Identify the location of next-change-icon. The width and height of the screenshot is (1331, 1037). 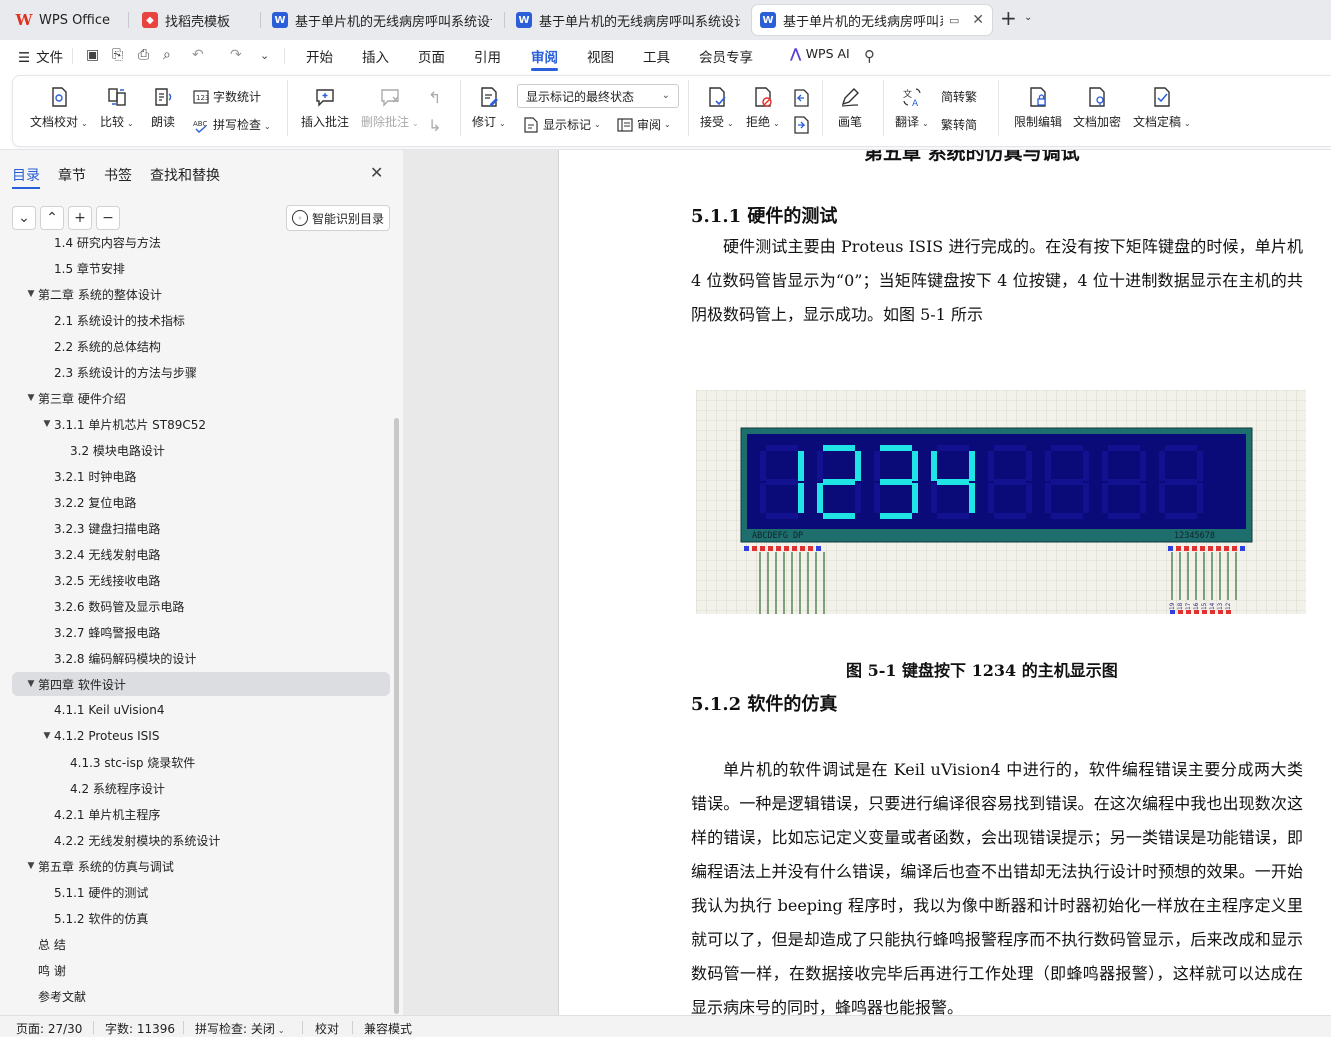
(801, 126).